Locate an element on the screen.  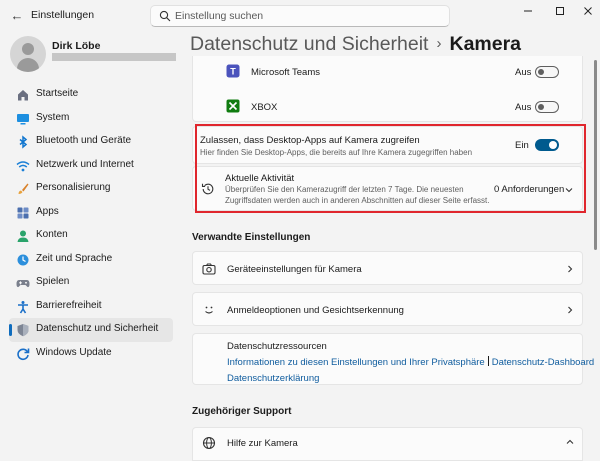
globe-clock-icon is located at coordinates (23, 259).